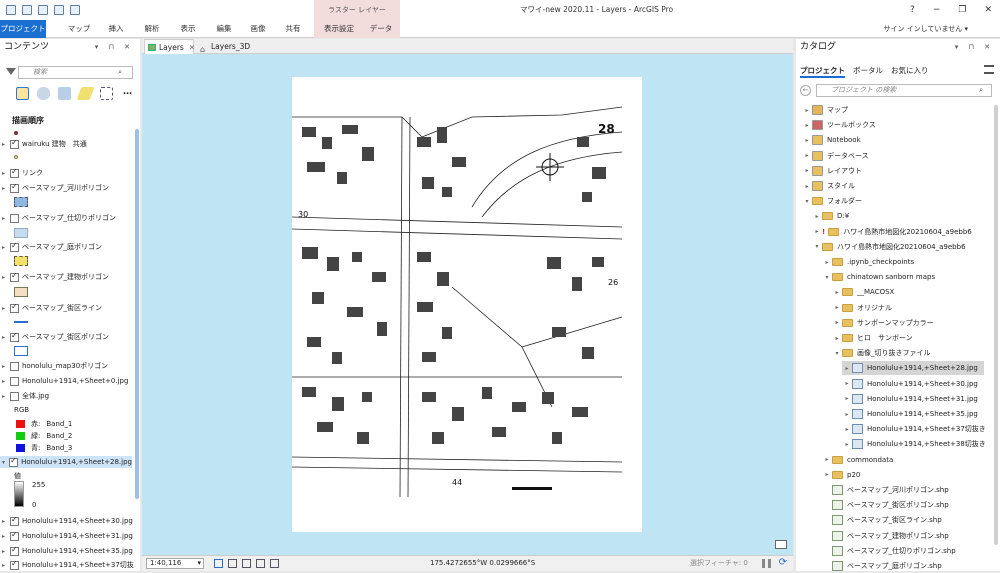 This screenshot has width=1000, height=573. Describe the element at coordinates (227, 46) in the screenshot. I see `tab-layers-3d: ⌂ Layers_3D` at that location.